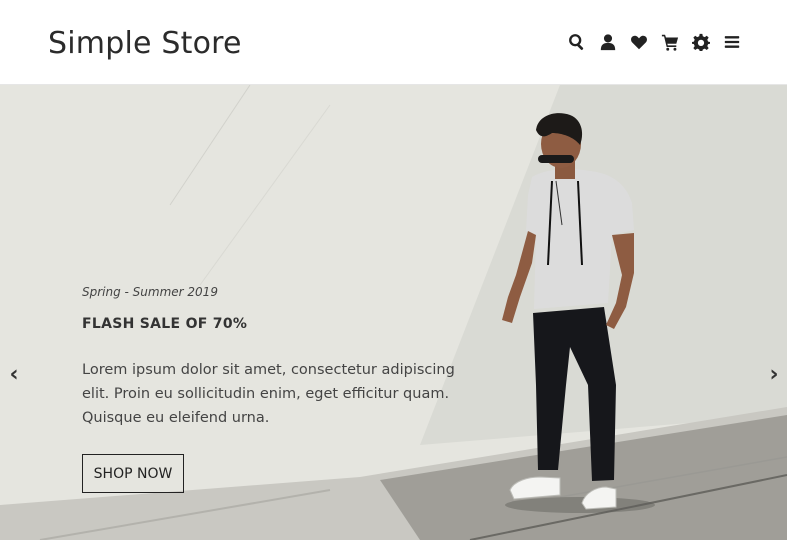 The image size is (787, 540). What do you see at coordinates (701, 42) in the screenshot?
I see `gear-icon` at bounding box center [701, 42].